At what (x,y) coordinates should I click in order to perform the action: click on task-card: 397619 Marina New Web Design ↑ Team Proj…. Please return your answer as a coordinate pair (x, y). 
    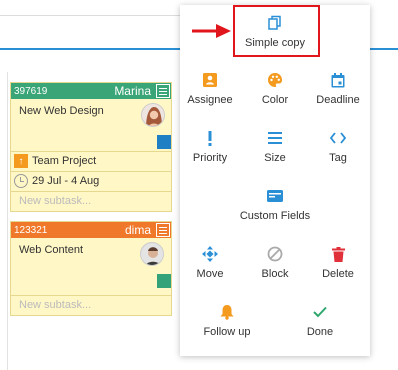
    Looking at the image, I should click on (91, 147).